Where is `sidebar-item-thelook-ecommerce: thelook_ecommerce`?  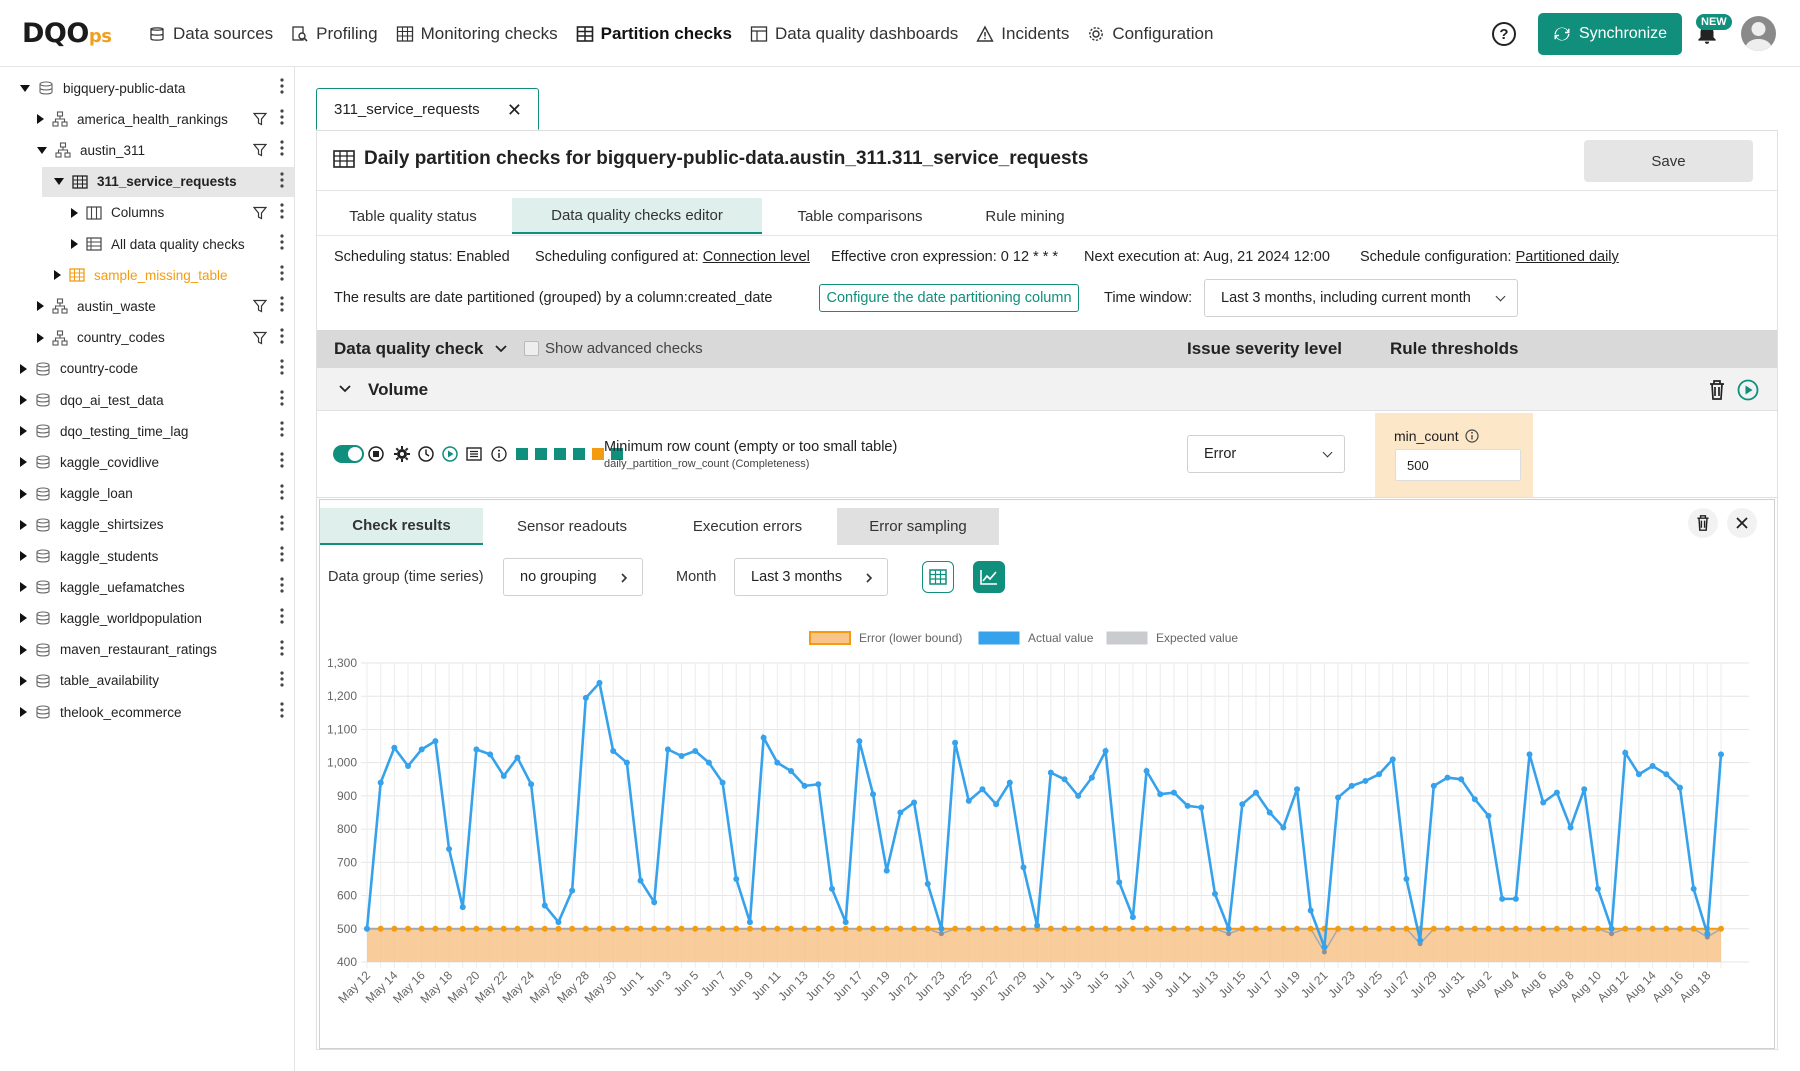
sidebar-item-thelook-ecommerce: thelook_ecommerce is located at coordinates (101, 712).